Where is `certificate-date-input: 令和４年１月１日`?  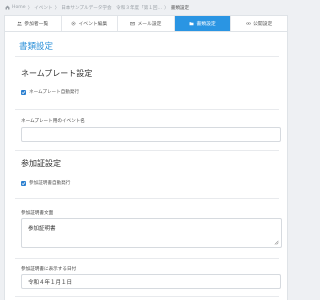
certificate-date-input: 令和４年１月１日 is located at coordinates (151, 281).